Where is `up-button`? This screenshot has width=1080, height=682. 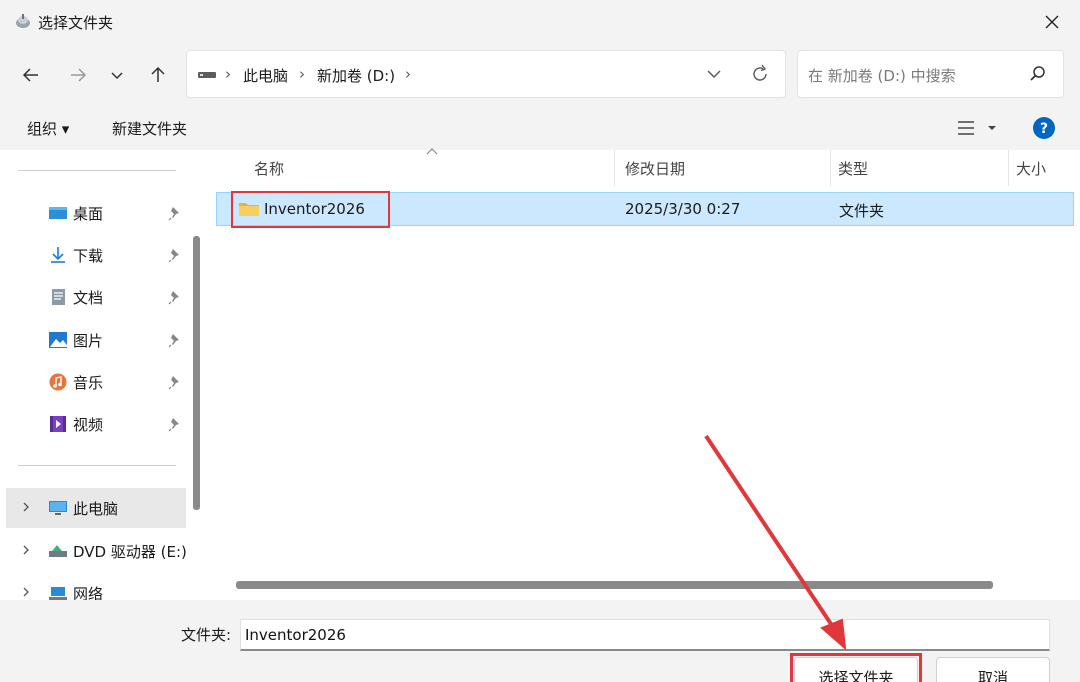 up-button is located at coordinates (158, 75).